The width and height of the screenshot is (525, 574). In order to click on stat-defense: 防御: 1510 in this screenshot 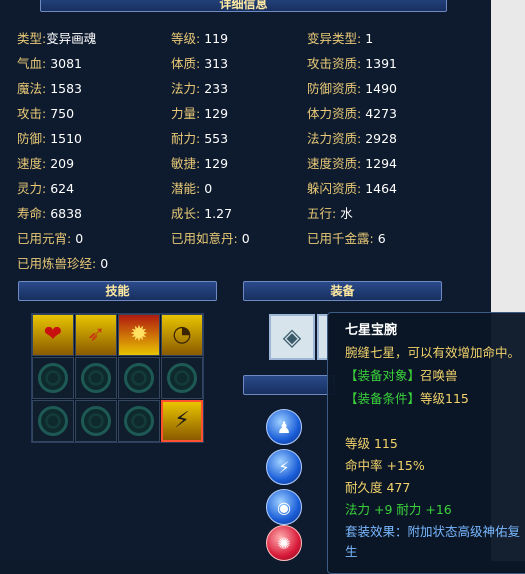, I will do `click(50, 138)`.